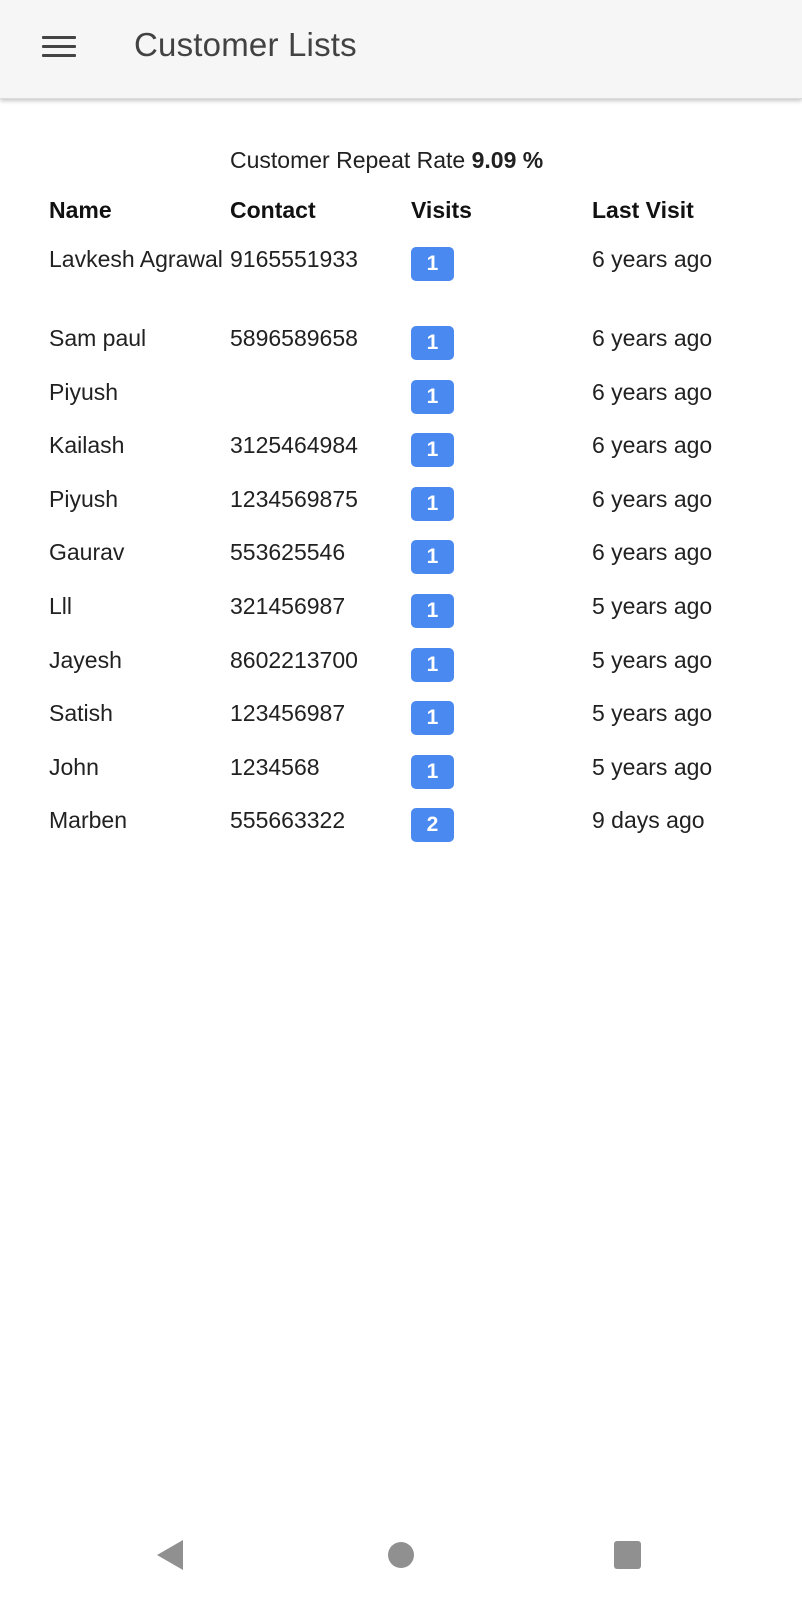  I want to click on back-triangle-icon, so click(170, 1555).